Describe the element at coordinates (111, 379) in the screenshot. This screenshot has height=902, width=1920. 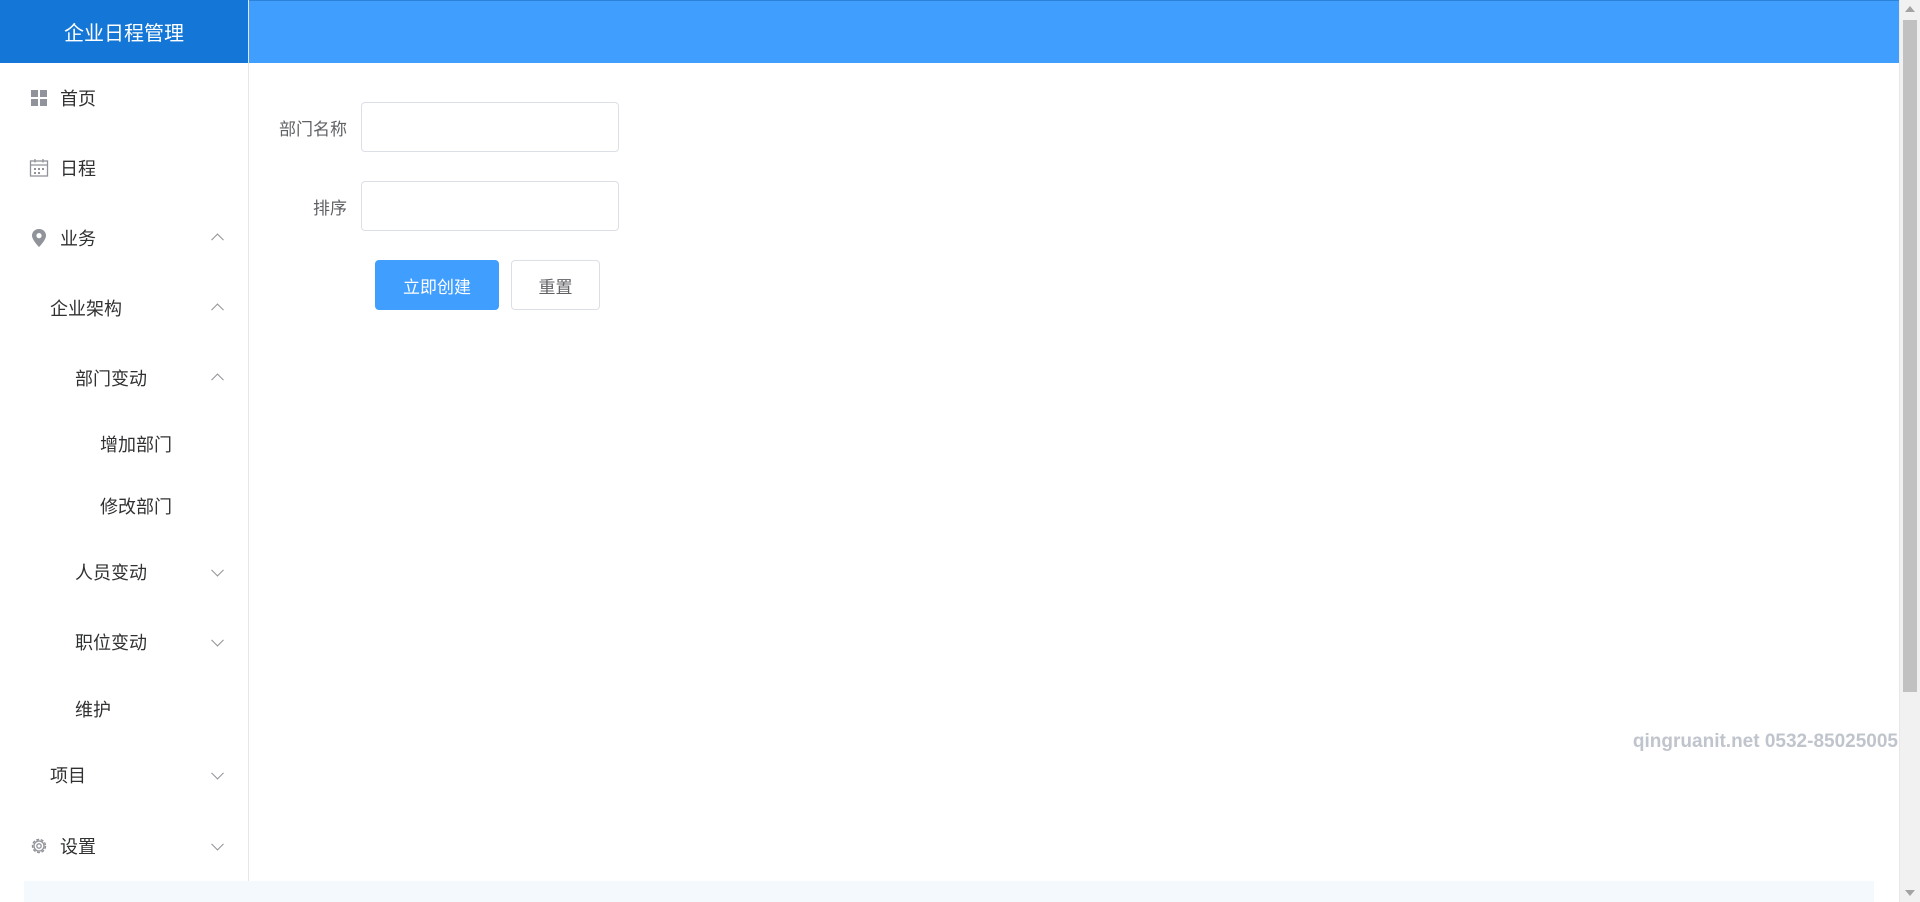
I see `sidebar-item-label: 部门变动` at that location.